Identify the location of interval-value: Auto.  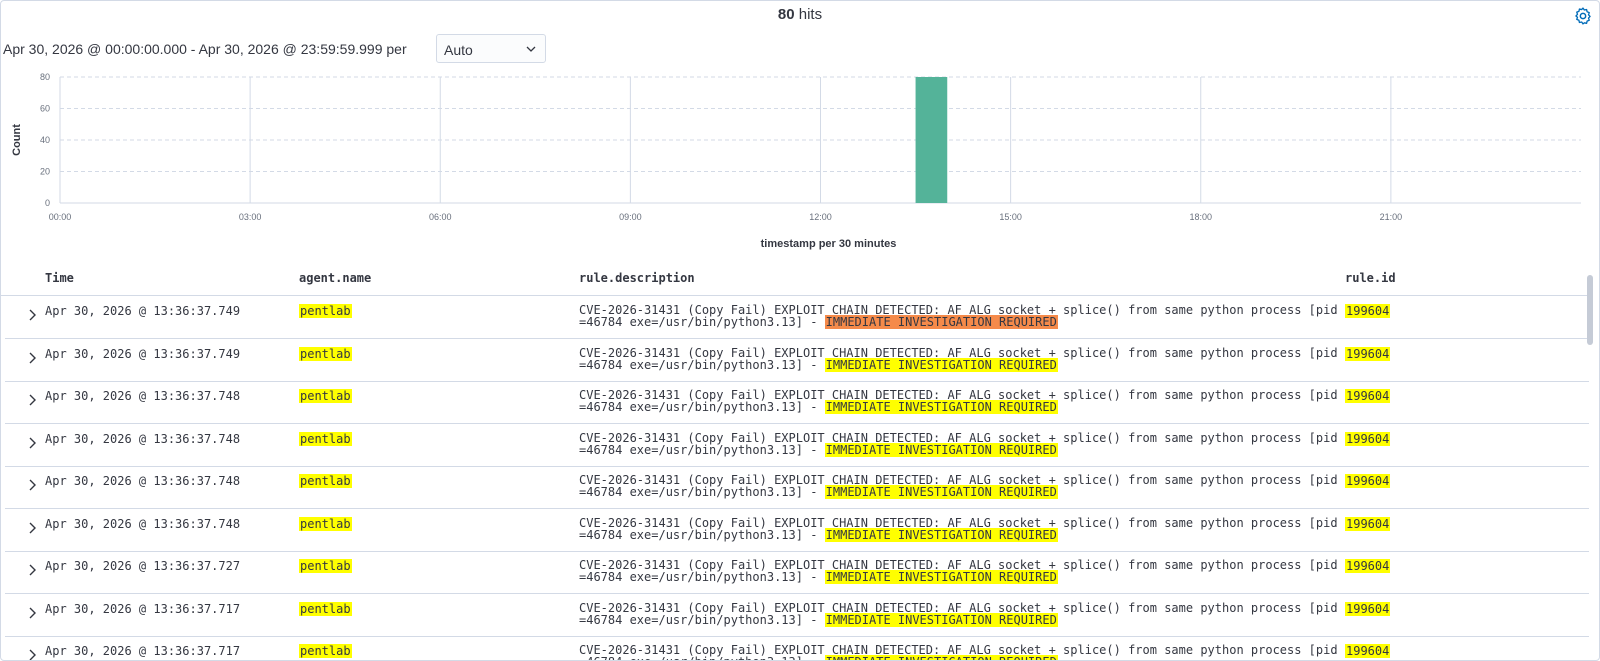
(458, 50).